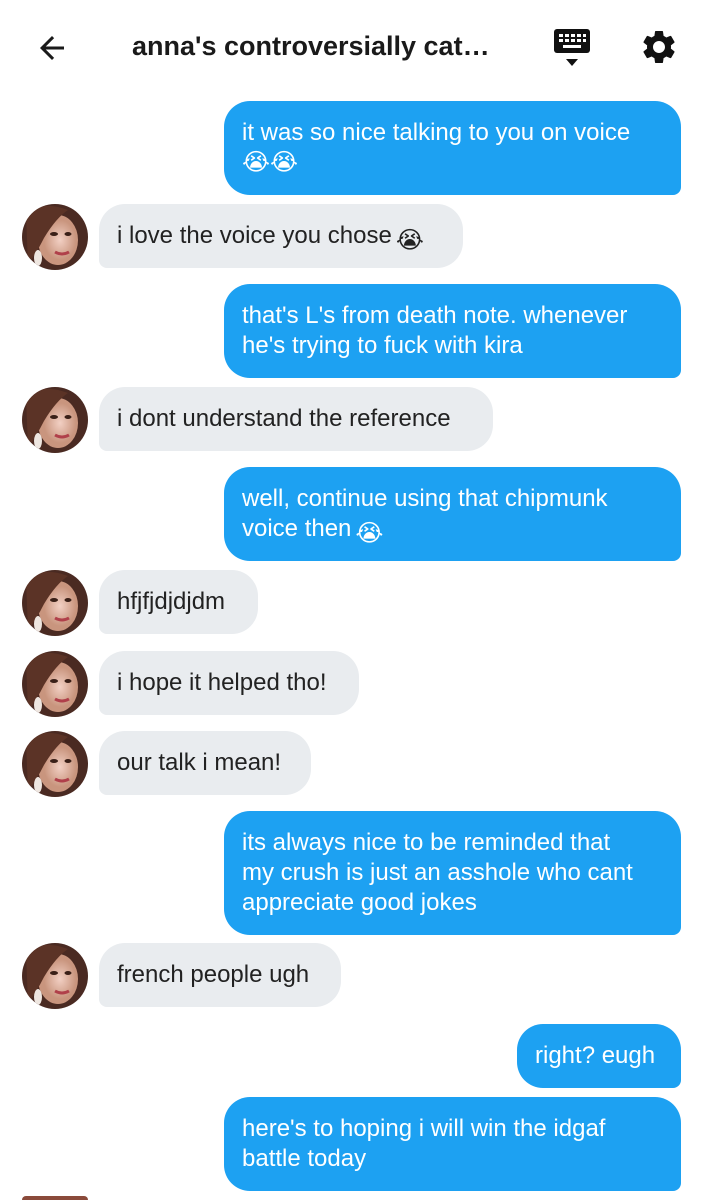  Describe the element at coordinates (270, 162) in the screenshot. I see `message-emoji-line: 😭😭` at that location.